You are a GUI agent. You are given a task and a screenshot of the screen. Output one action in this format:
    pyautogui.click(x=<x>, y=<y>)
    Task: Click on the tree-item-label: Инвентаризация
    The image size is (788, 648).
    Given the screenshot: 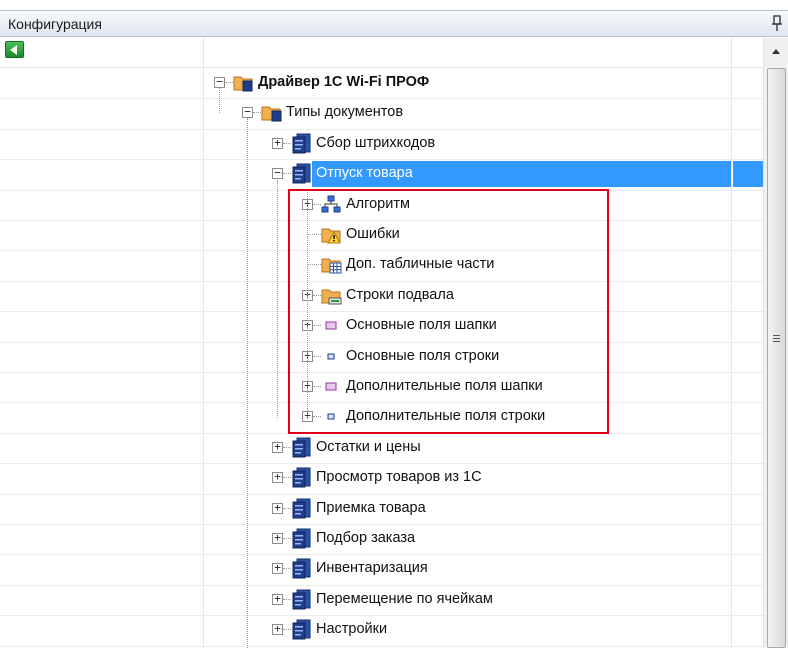 What is the action you would take?
    pyautogui.click(x=372, y=568)
    